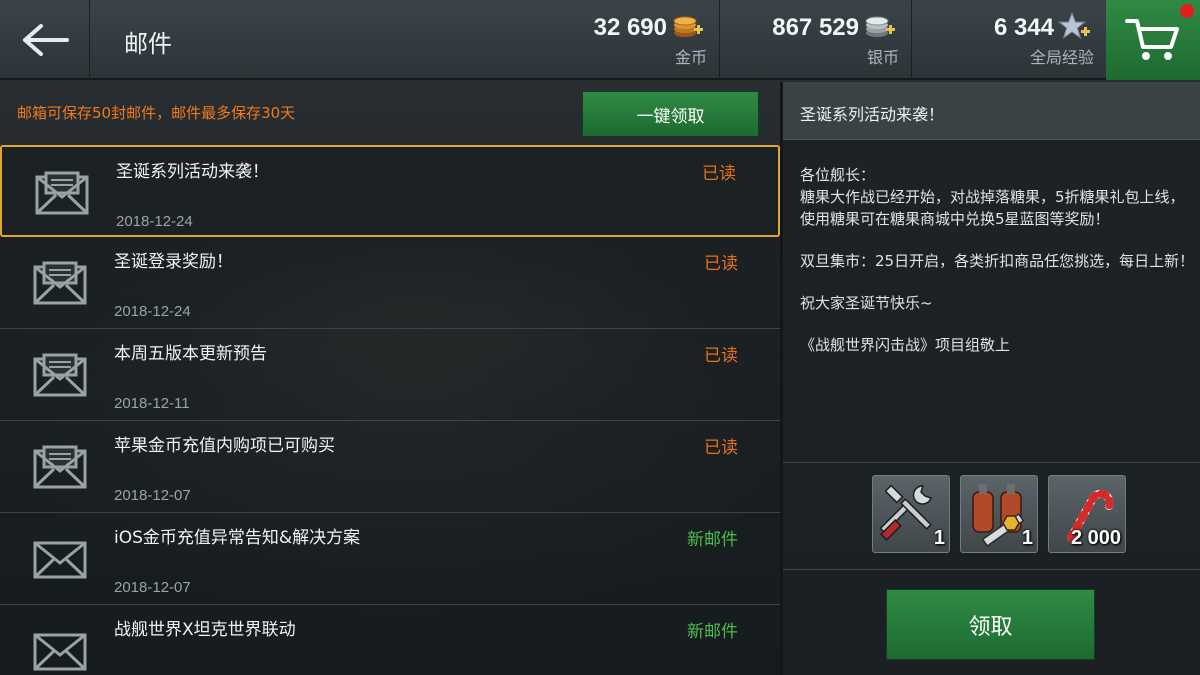  Describe the element at coordinates (224, 446) in the screenshot. I see `mail-subject: 苹果金币充值内购项已可购买` at that location.